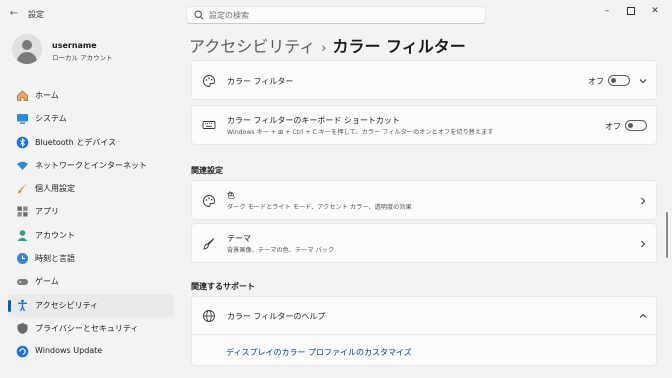 The width and height of the screenshot is (672, 378). I want to click on account-icon, so click(22, 235).